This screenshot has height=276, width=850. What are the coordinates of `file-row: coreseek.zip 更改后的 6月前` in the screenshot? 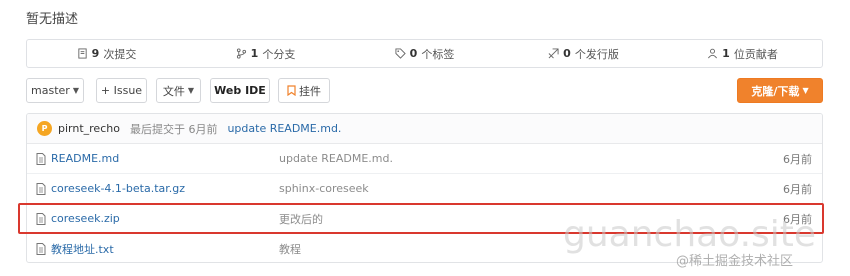 It's located at (424, 219).